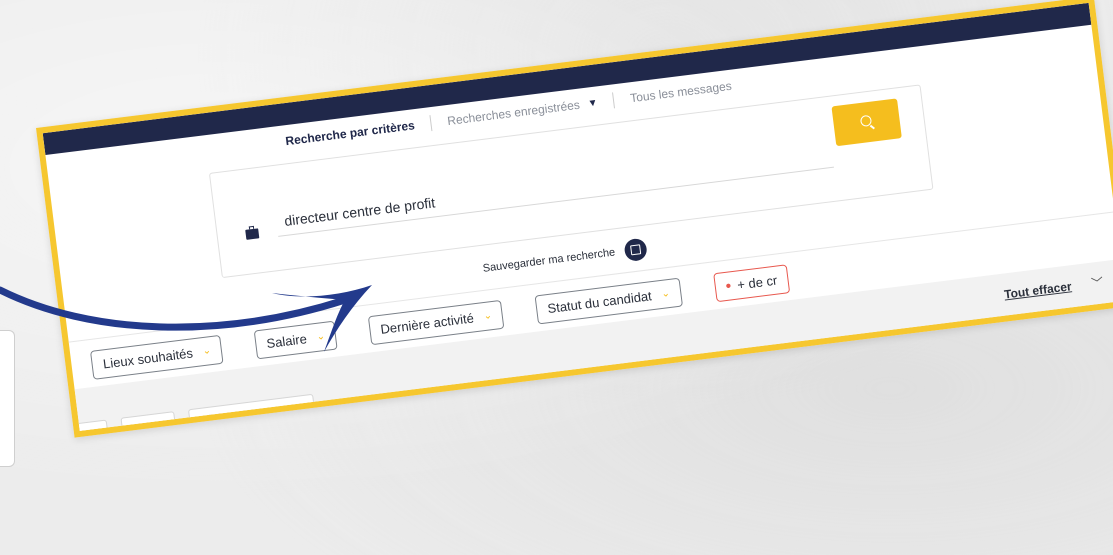 This screenshot has height=555, width=1113. Describe the element at coordinates (186, 318) in the screenshot. I see `arrow-annotation` at that location.